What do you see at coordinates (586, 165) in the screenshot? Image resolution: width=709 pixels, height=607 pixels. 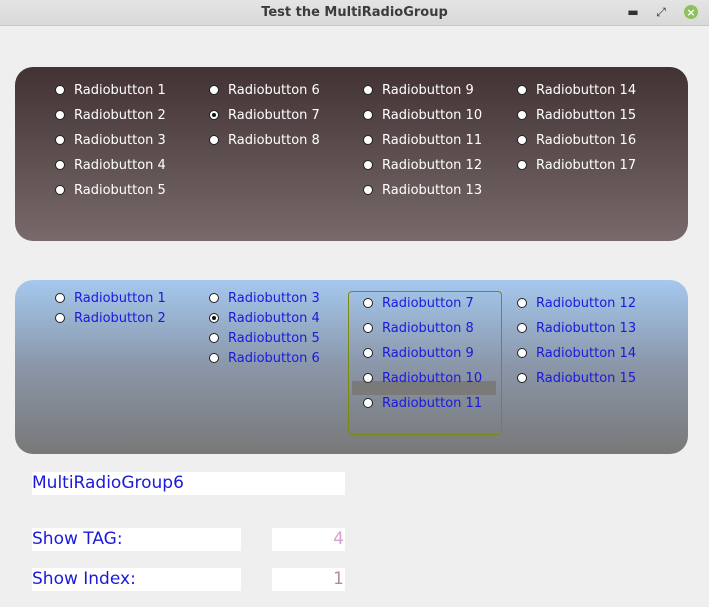 I see `radio-label: Radiobutton 17` at bounding box center [586, 165].